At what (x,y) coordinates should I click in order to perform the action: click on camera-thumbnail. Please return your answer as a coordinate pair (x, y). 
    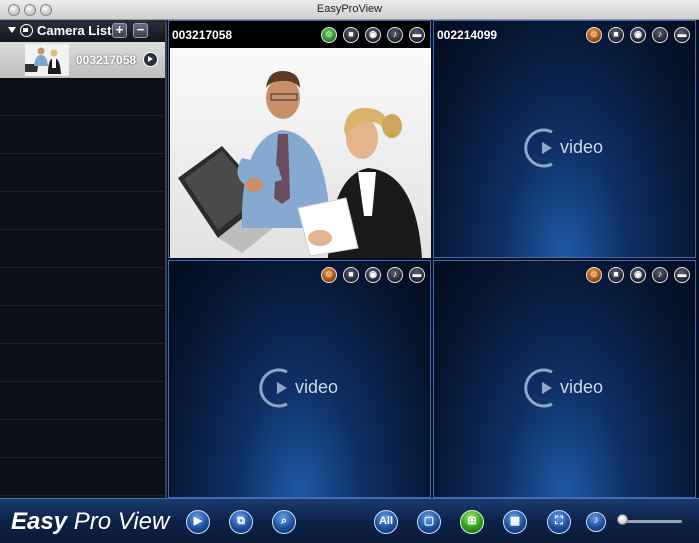
    Looking at the image, I should click on (47, 60).